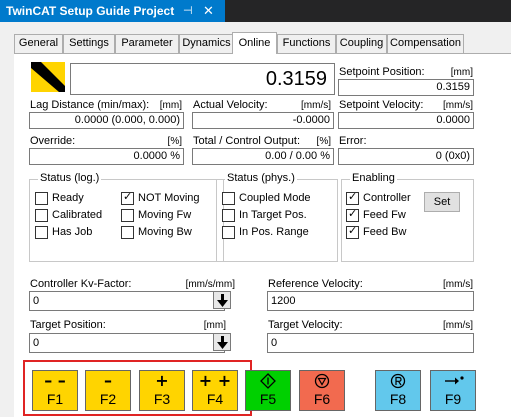  What do you see at coordinates (406, 87) in the screenshot?
I see `setpoint-position-field: 0.3159` at bounding box center [406, 87].